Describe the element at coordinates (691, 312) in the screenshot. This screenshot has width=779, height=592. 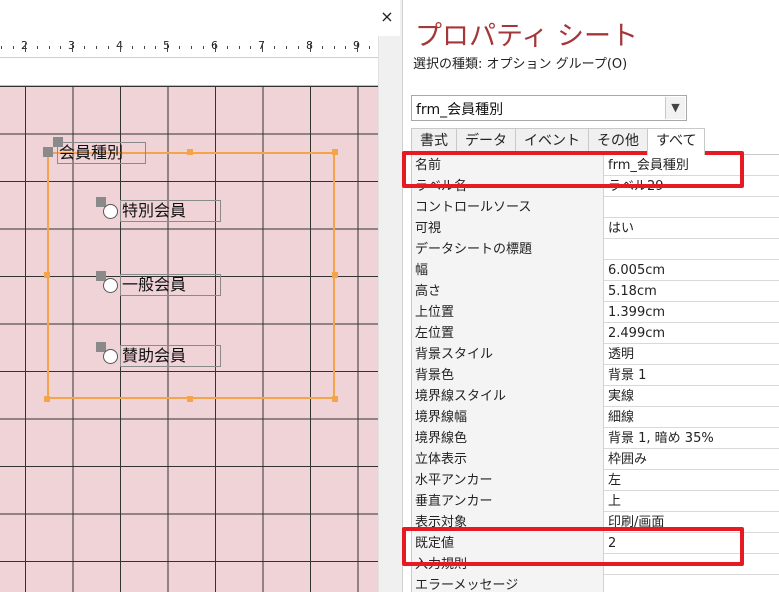
I see `property-value: 1.399cm` at that location.